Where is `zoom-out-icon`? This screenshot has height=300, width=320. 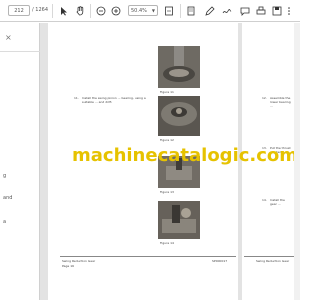 zoom-out-icon is located at coordinates (101, 11).